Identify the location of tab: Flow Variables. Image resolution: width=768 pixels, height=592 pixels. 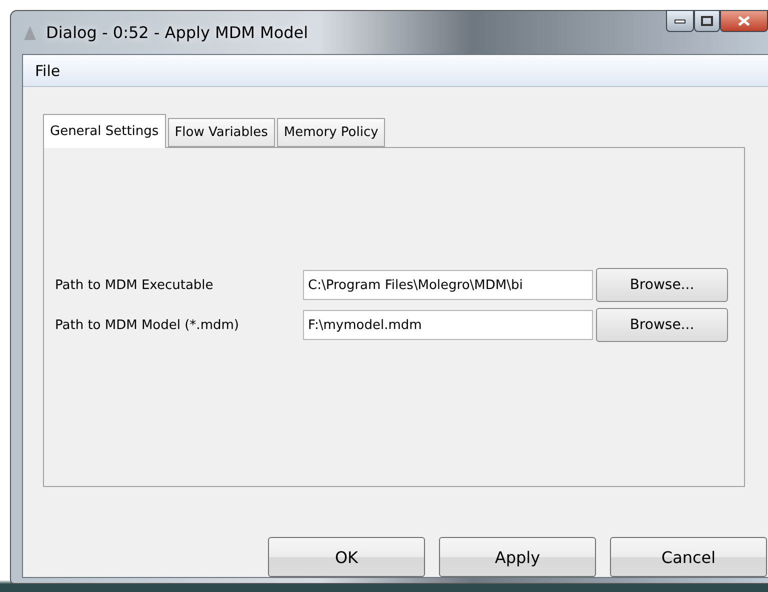
(221, 132).